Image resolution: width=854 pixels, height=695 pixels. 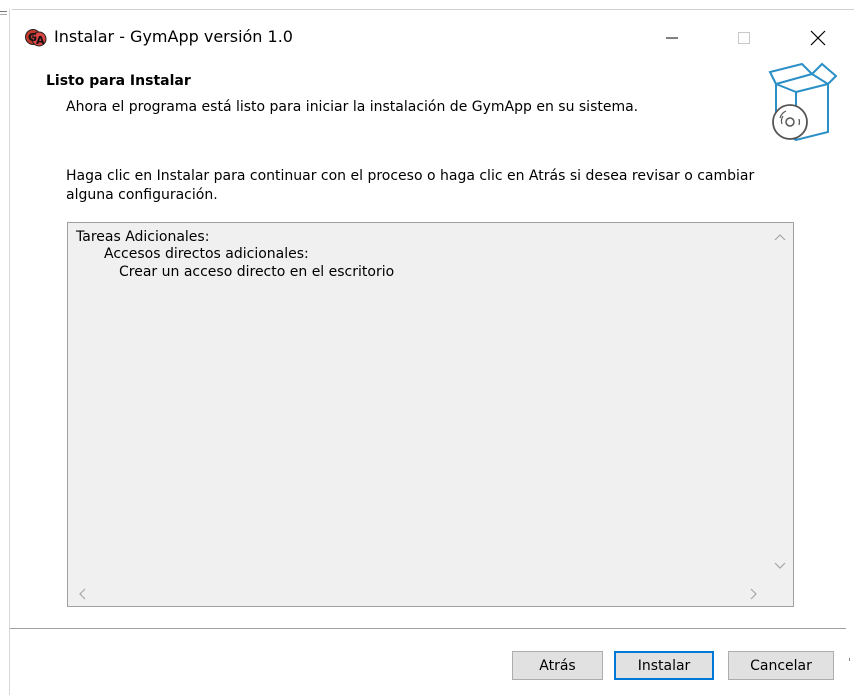 I want to click on horizontal-scrollbar, so click(x=418, y=595).